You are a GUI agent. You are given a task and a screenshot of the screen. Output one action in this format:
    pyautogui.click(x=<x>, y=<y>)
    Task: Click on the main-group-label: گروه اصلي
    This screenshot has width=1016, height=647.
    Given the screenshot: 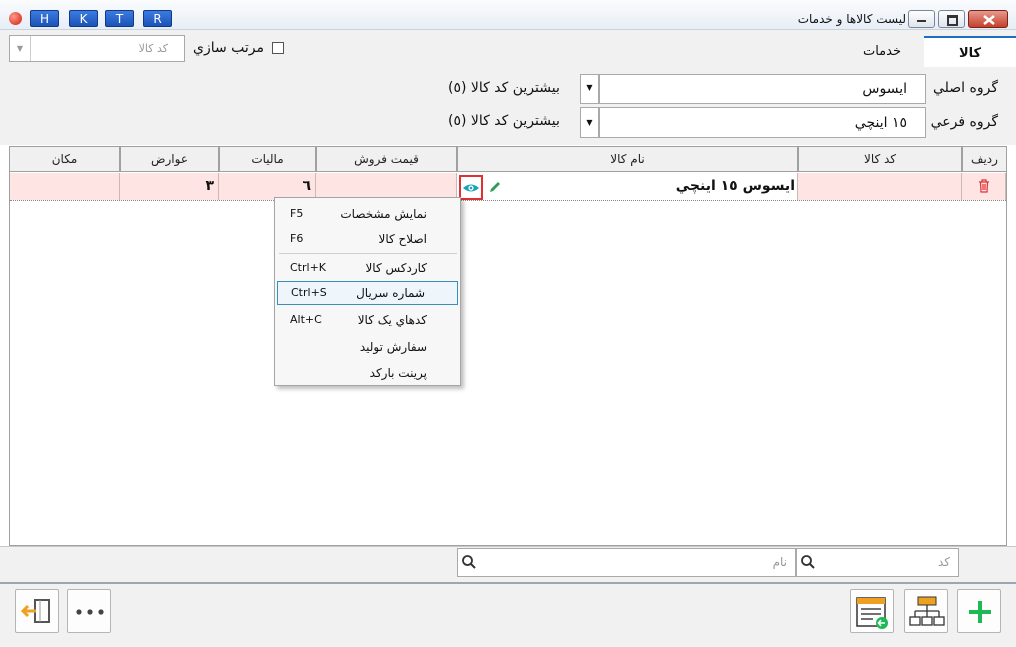 What is the action you would take?
    pyautogui.click(x=965, y=88)
    